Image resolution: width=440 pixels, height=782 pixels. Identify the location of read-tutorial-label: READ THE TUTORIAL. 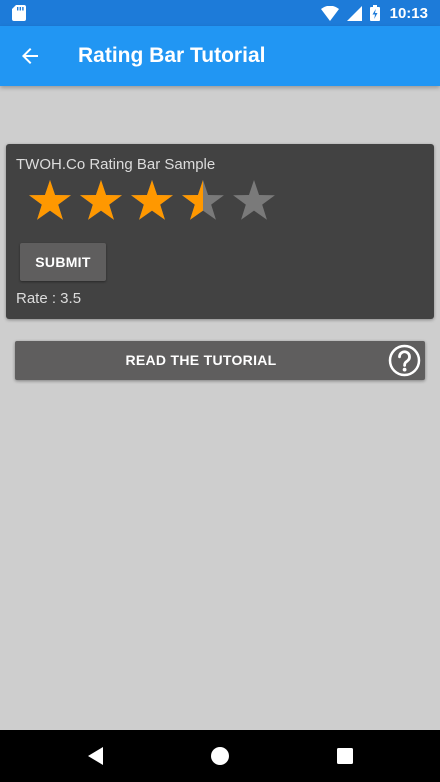
(201, 360).